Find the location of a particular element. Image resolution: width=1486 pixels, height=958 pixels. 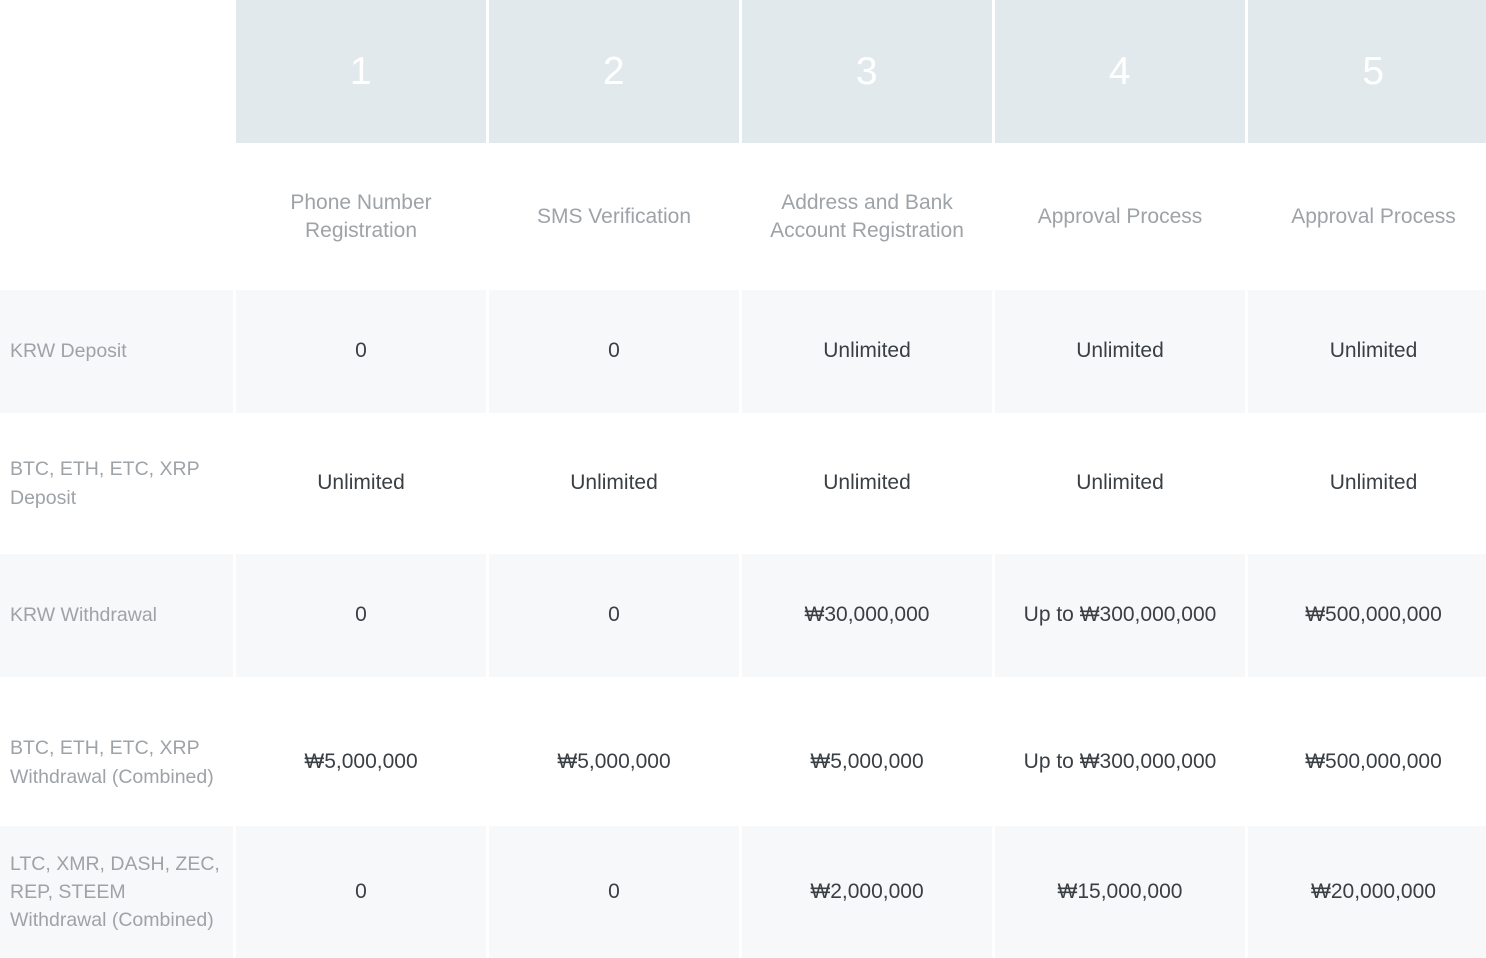

step-name-5-text: Approval Process is located at coordinates (1373, 216).